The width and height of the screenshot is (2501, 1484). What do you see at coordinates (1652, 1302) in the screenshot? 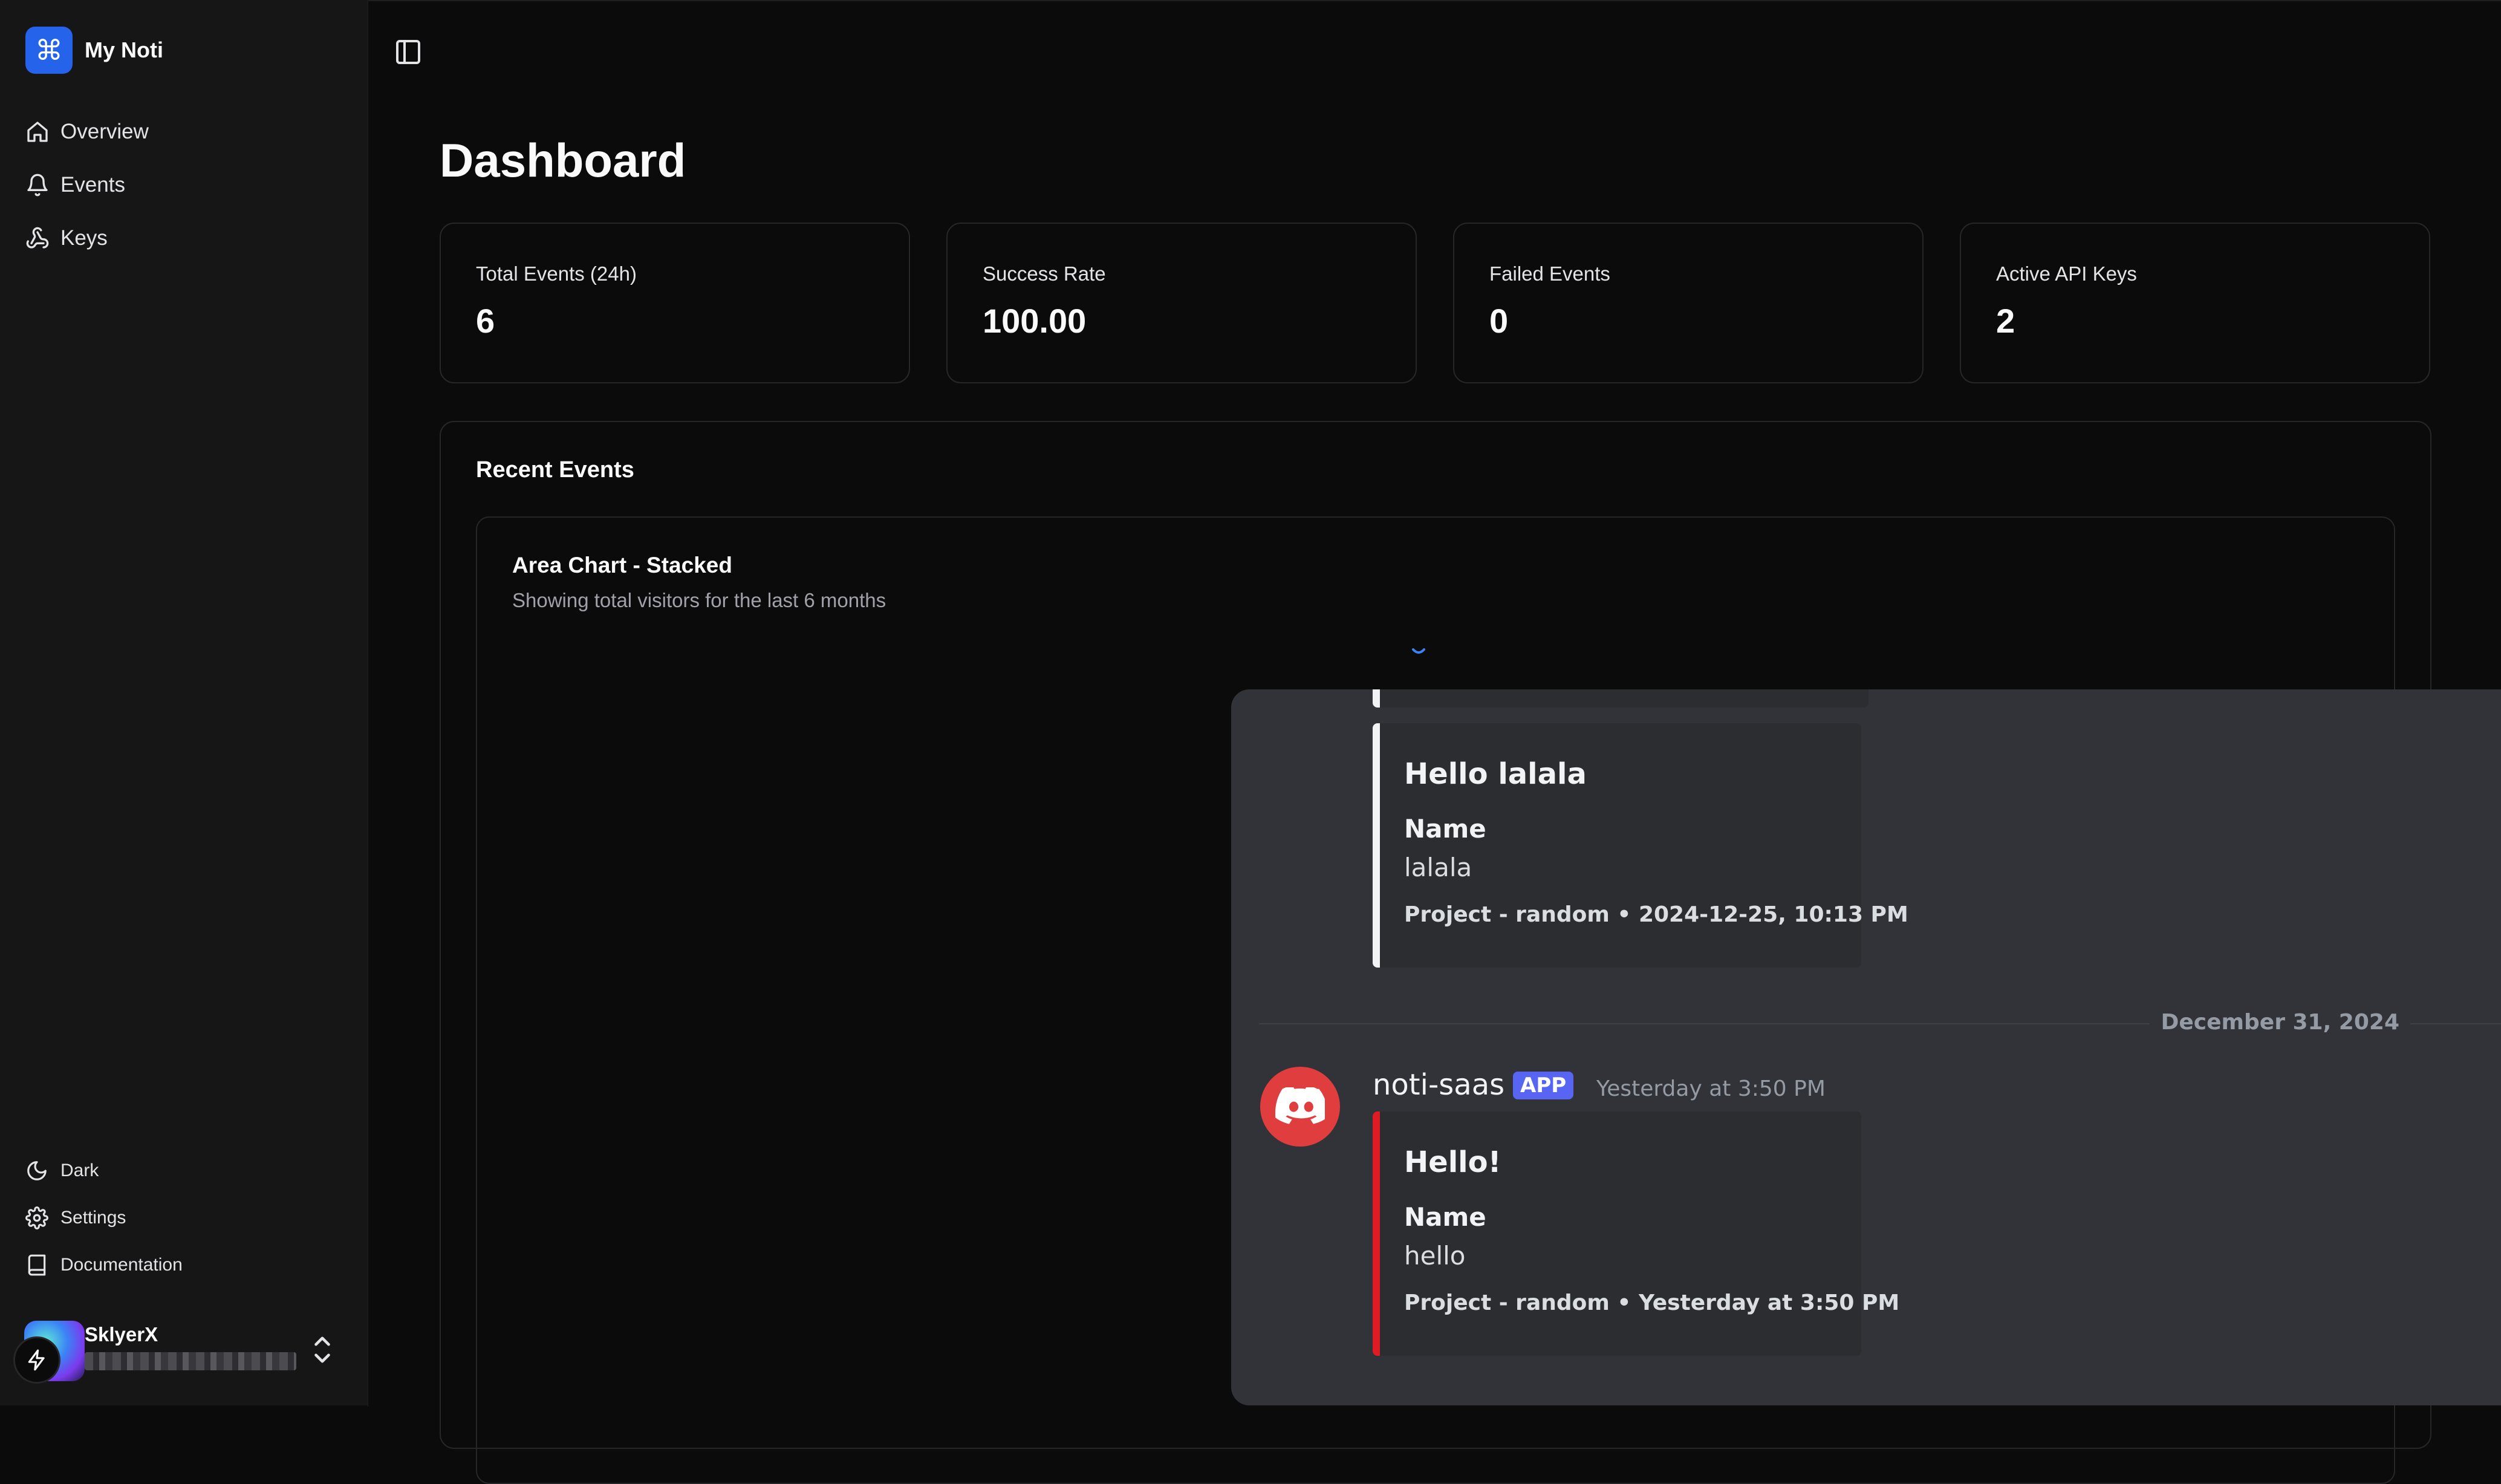
I see `embed-footer: Project - random • Yesterday at 3:50 PM` at bounding box center [1652, 1302].